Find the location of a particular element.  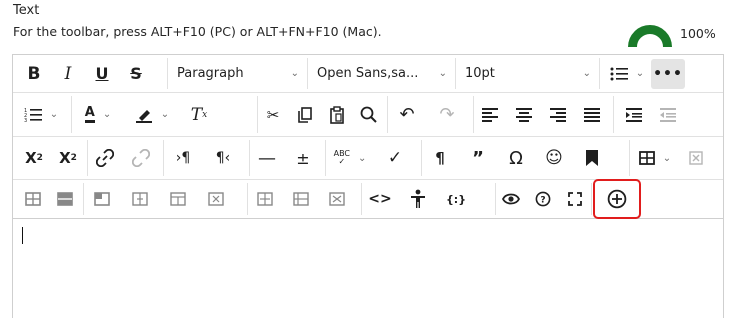

toolbar-row-2: 123 ⌄ A ⌄ ⌄ Tx ✂ ↶ ↷ is located at coordinates (368, 115).